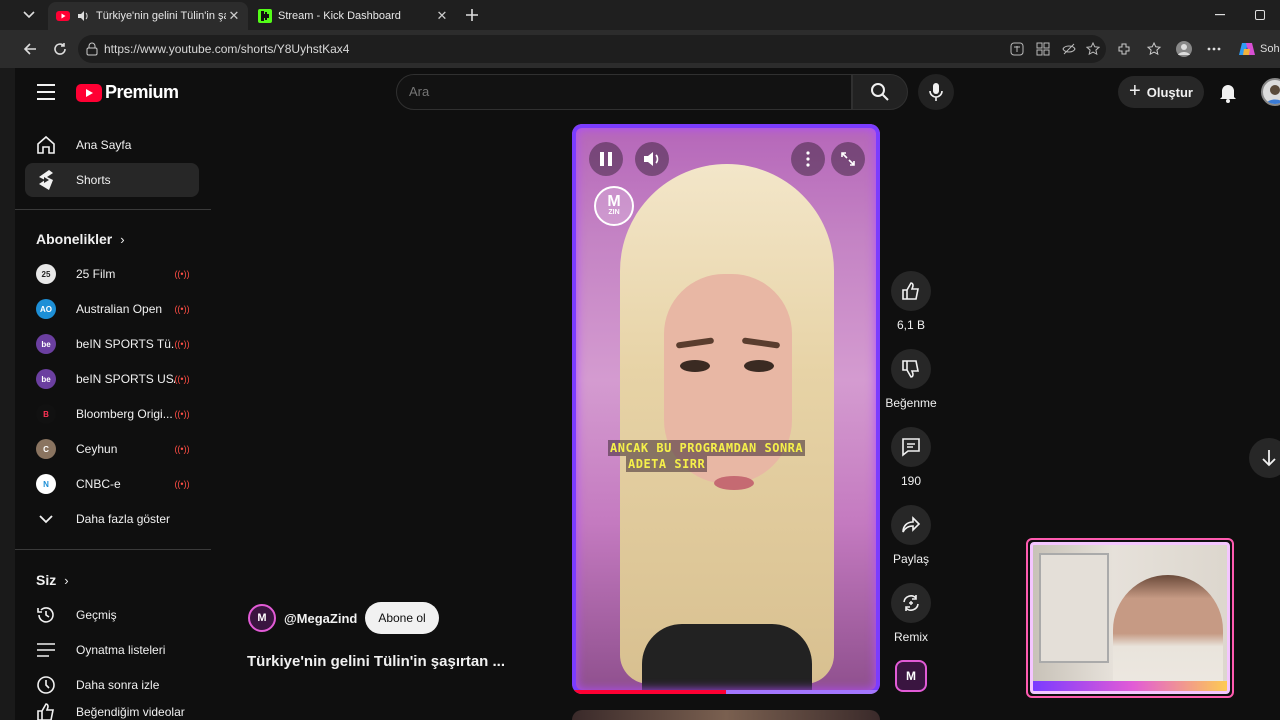  I want to click on remix-label: Remix, so click(910, 637).